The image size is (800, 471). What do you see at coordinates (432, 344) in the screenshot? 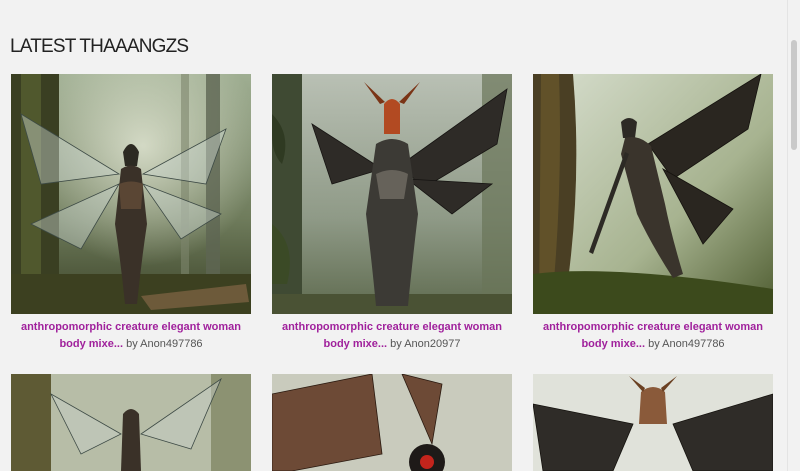
I see `author-name: Anon20977` at bounding box center [432, 344].